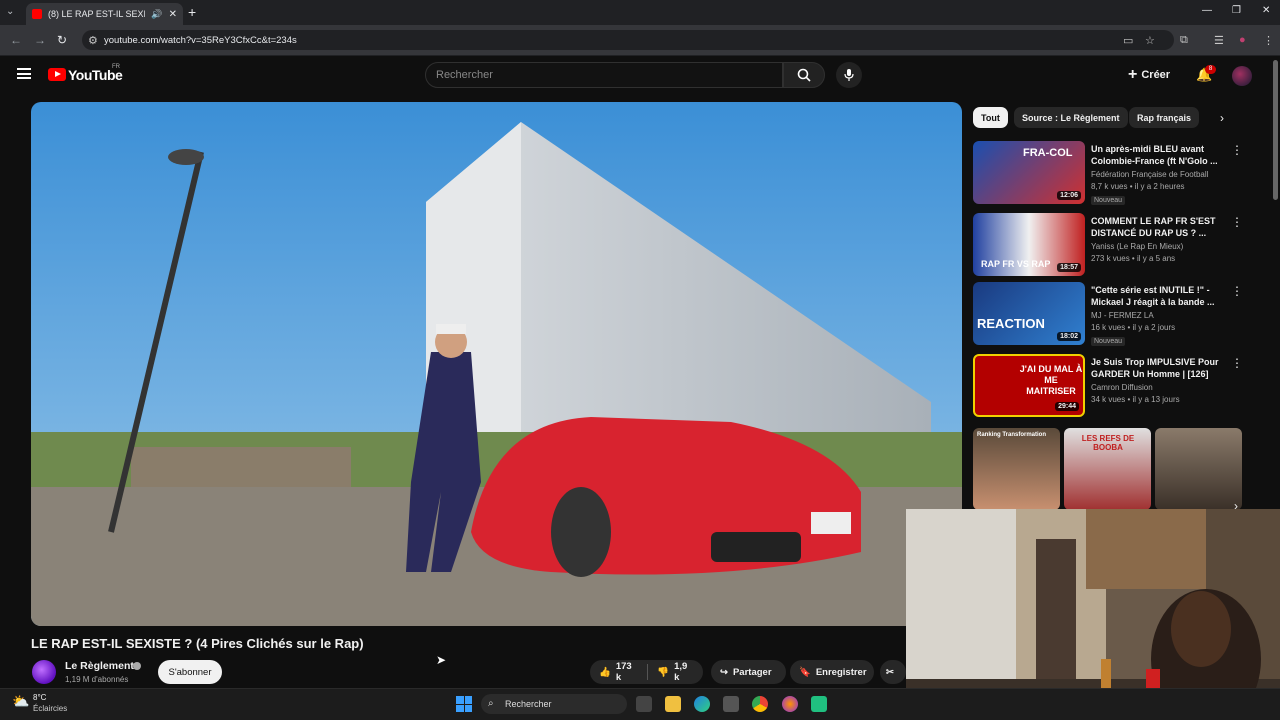 The width and height of the screenshot is (1280, 720). I want to click on store-icon, so click(731, 704).